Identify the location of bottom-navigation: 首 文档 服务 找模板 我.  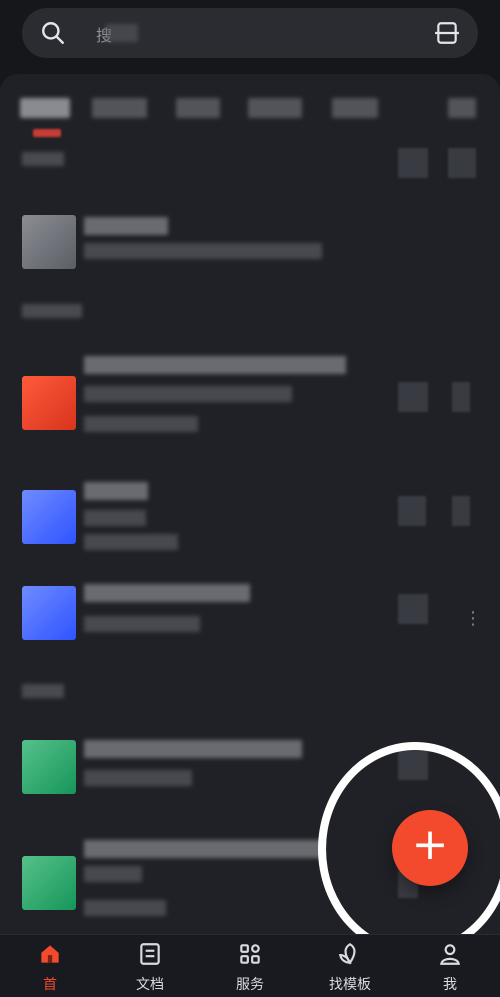
(250, 965).